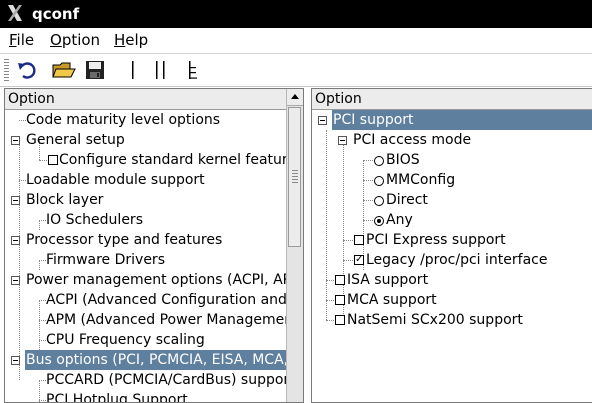 Image resolution: width=592 pixels, height=403 pixels. I want to click on open-button, so click(64, 70).